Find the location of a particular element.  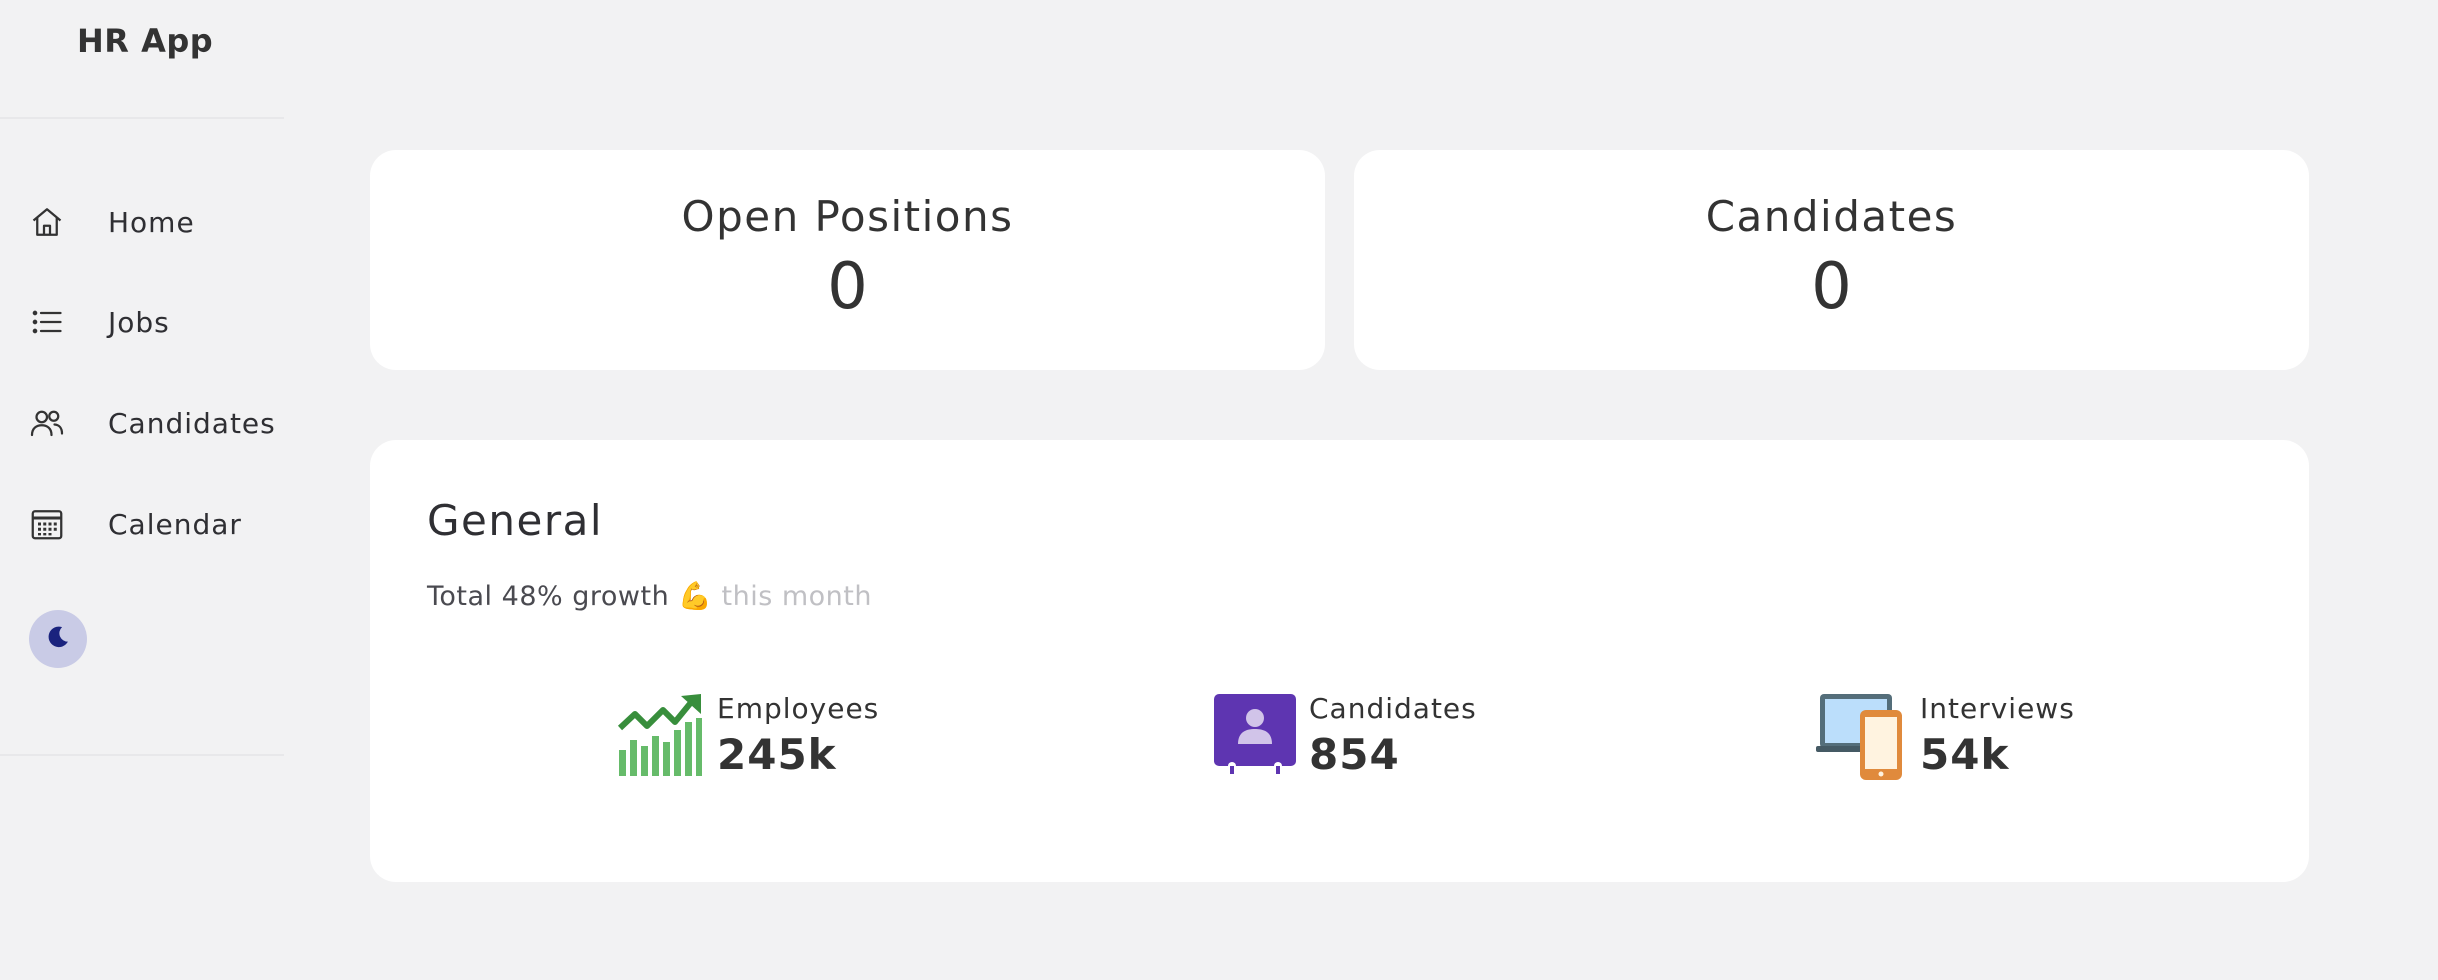

sidebar: HR App Home Jobs Candidates Calendar is located at coordinates (142, 490).